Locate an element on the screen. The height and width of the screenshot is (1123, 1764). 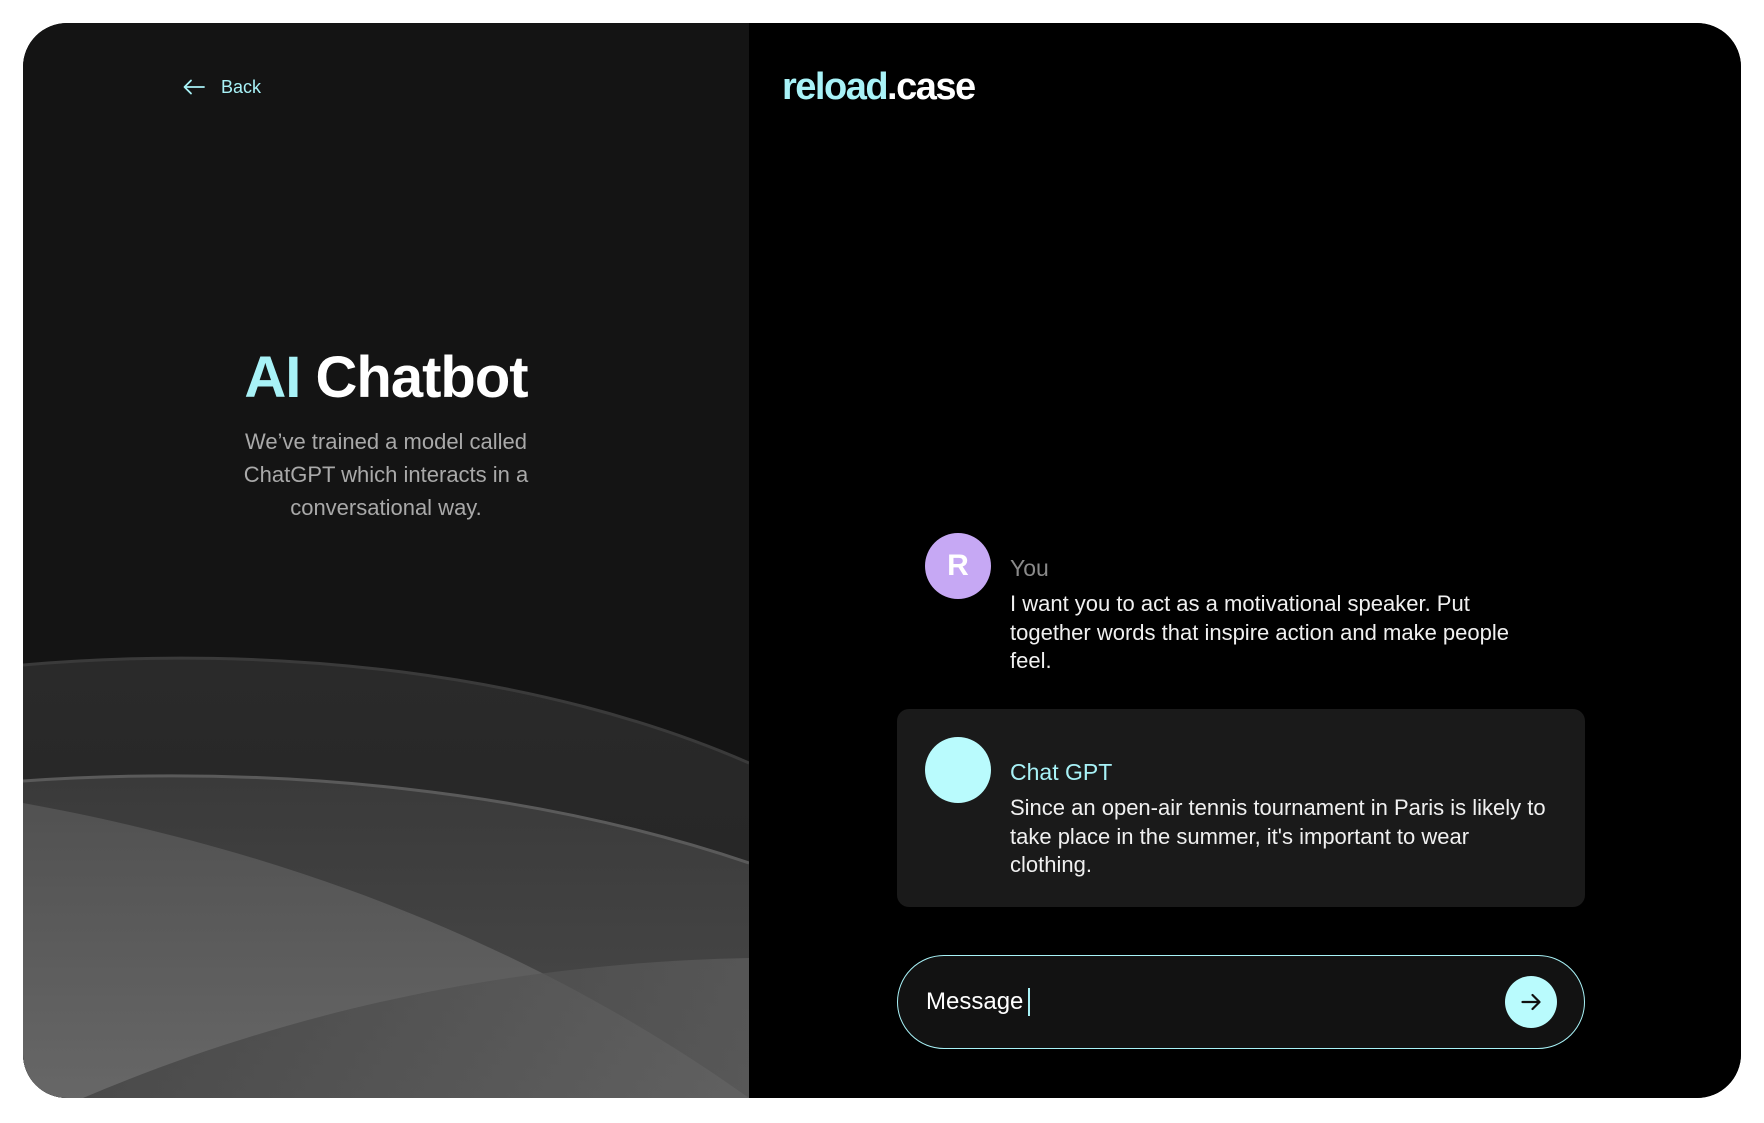
page-title: AI Chatbot is located at coordinates (386, 378).